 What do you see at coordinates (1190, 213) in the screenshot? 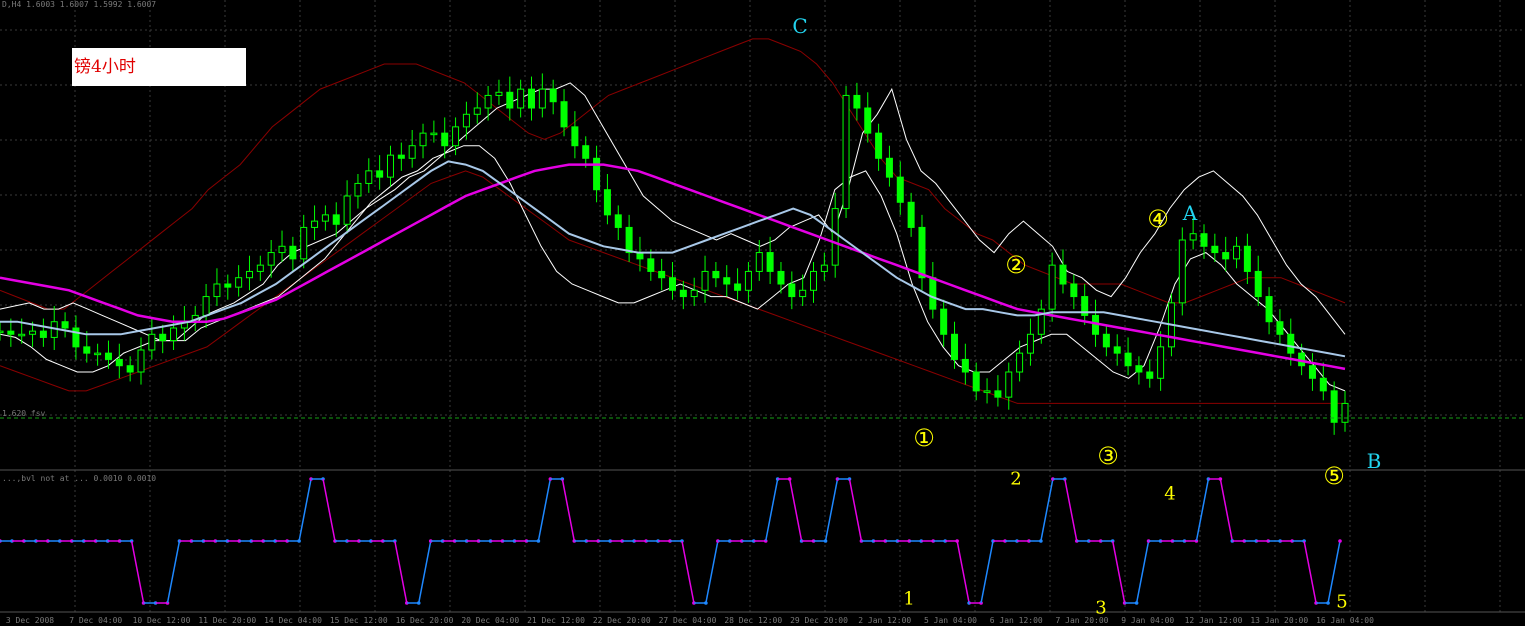
I see `abc-label: A` at bounding box center [1190, 213].